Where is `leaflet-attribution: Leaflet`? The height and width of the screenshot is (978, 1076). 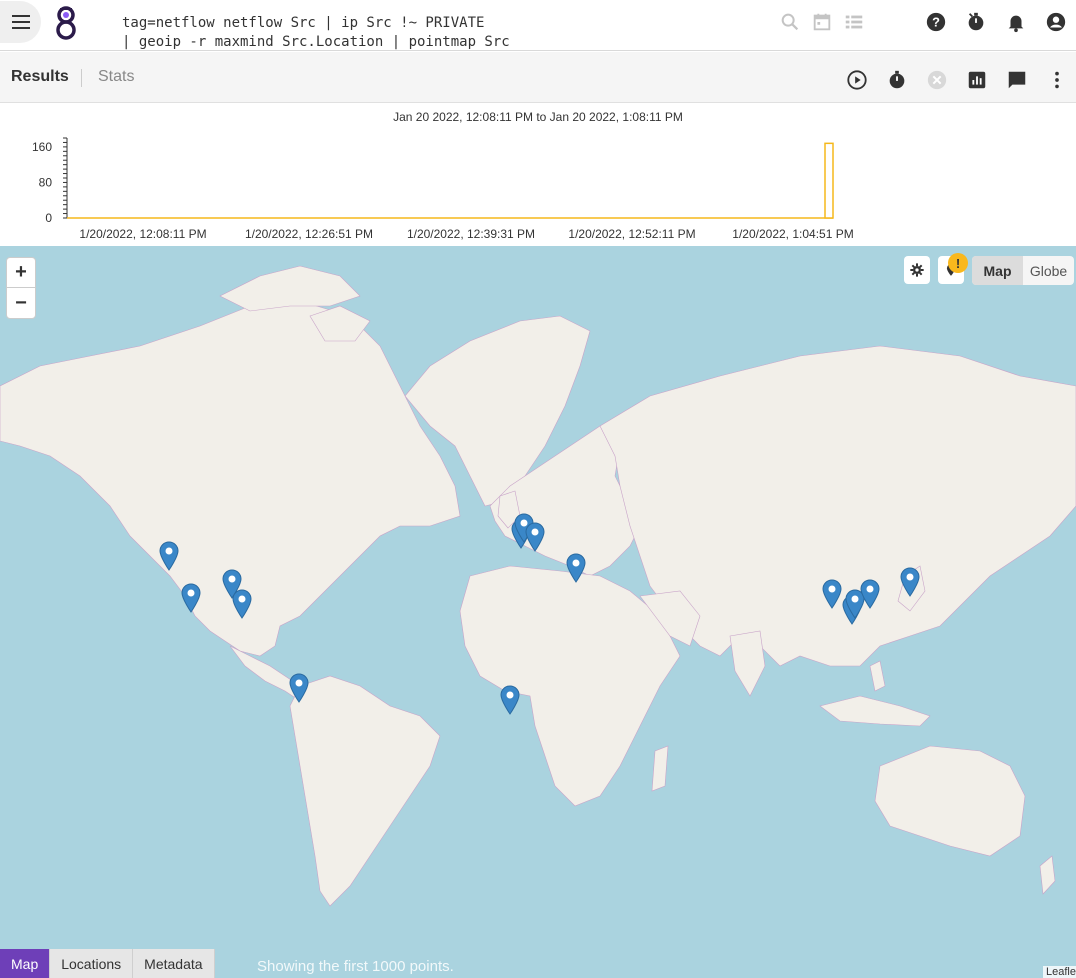 leaflet-attribution: Leaflet is located at coordinates (1059, 972).